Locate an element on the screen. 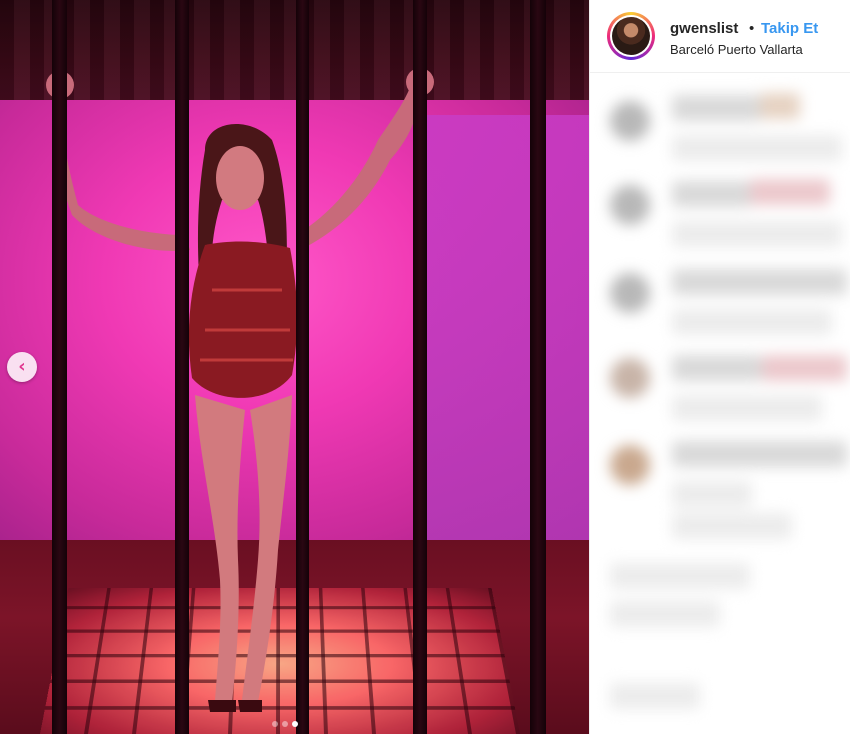 Image resolution: width=850 pixels, height=734 pixels. avatar-image is located at coordinates (631, 36).